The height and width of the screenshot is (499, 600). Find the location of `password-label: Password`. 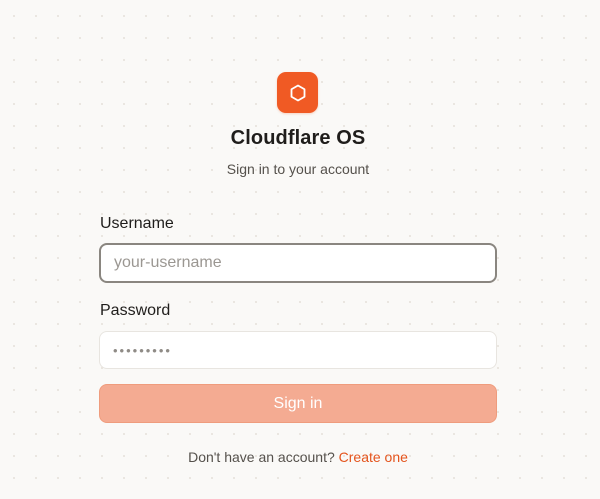

password-label: Password is located at coordinates (135, 310).